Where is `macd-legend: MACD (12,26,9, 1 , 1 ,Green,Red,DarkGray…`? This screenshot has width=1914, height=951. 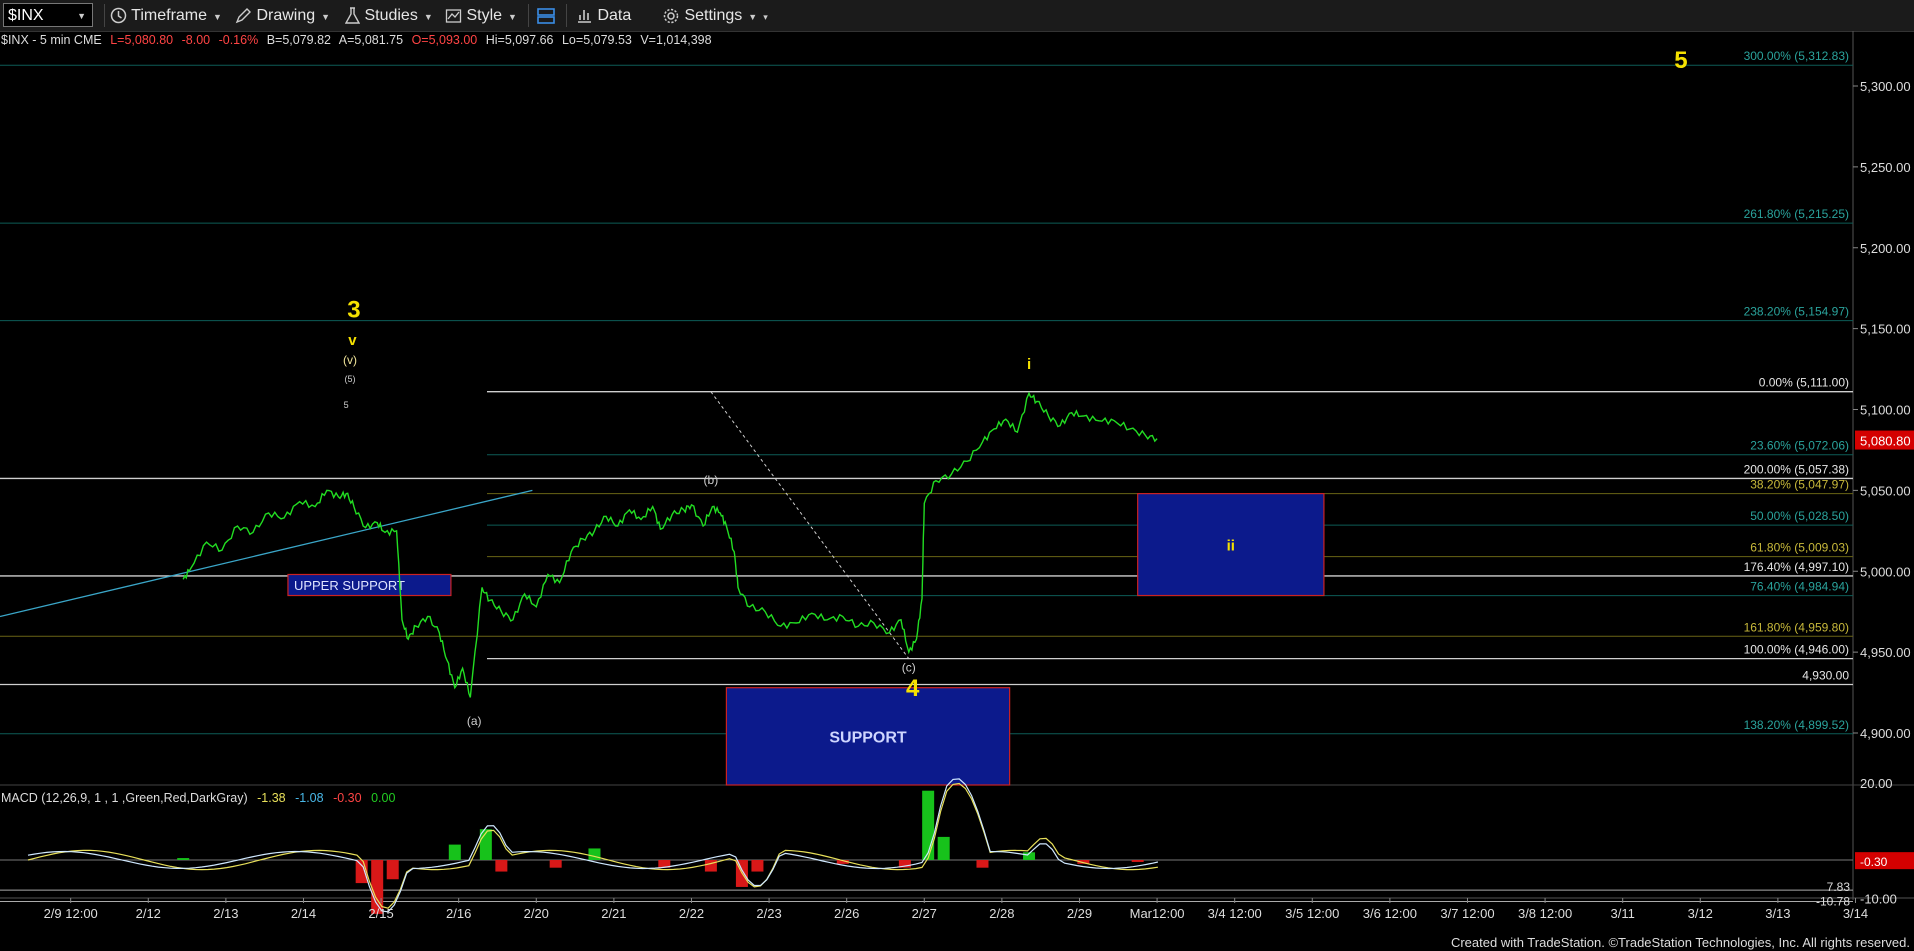
macd-legend: MACD (12,26,9, 1 , 1 ,Green,Red,DarkGray… is located at coordinates (201, 798).